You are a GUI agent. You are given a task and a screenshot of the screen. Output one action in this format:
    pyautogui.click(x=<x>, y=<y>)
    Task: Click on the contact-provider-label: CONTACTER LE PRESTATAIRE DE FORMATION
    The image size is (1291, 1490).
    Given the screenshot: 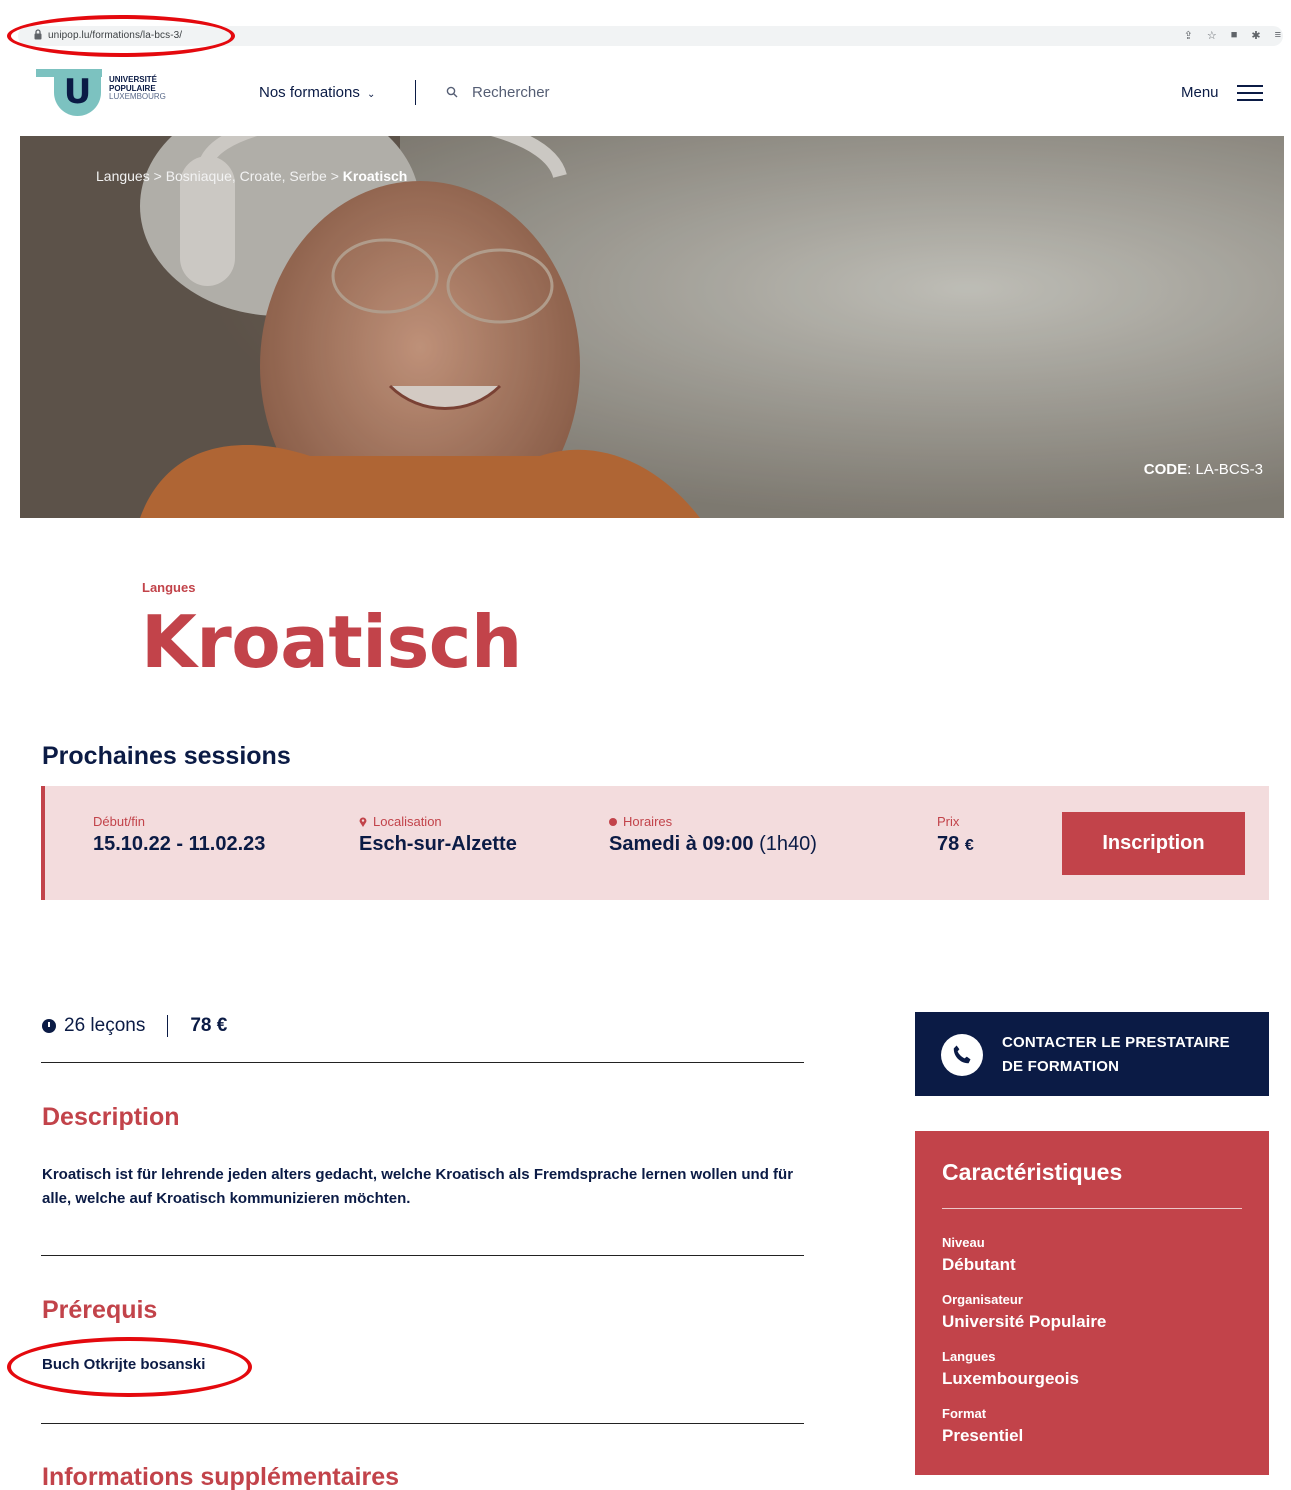 What is the action you would take?
    pyautogui.click(x=1116, y=1055)
    